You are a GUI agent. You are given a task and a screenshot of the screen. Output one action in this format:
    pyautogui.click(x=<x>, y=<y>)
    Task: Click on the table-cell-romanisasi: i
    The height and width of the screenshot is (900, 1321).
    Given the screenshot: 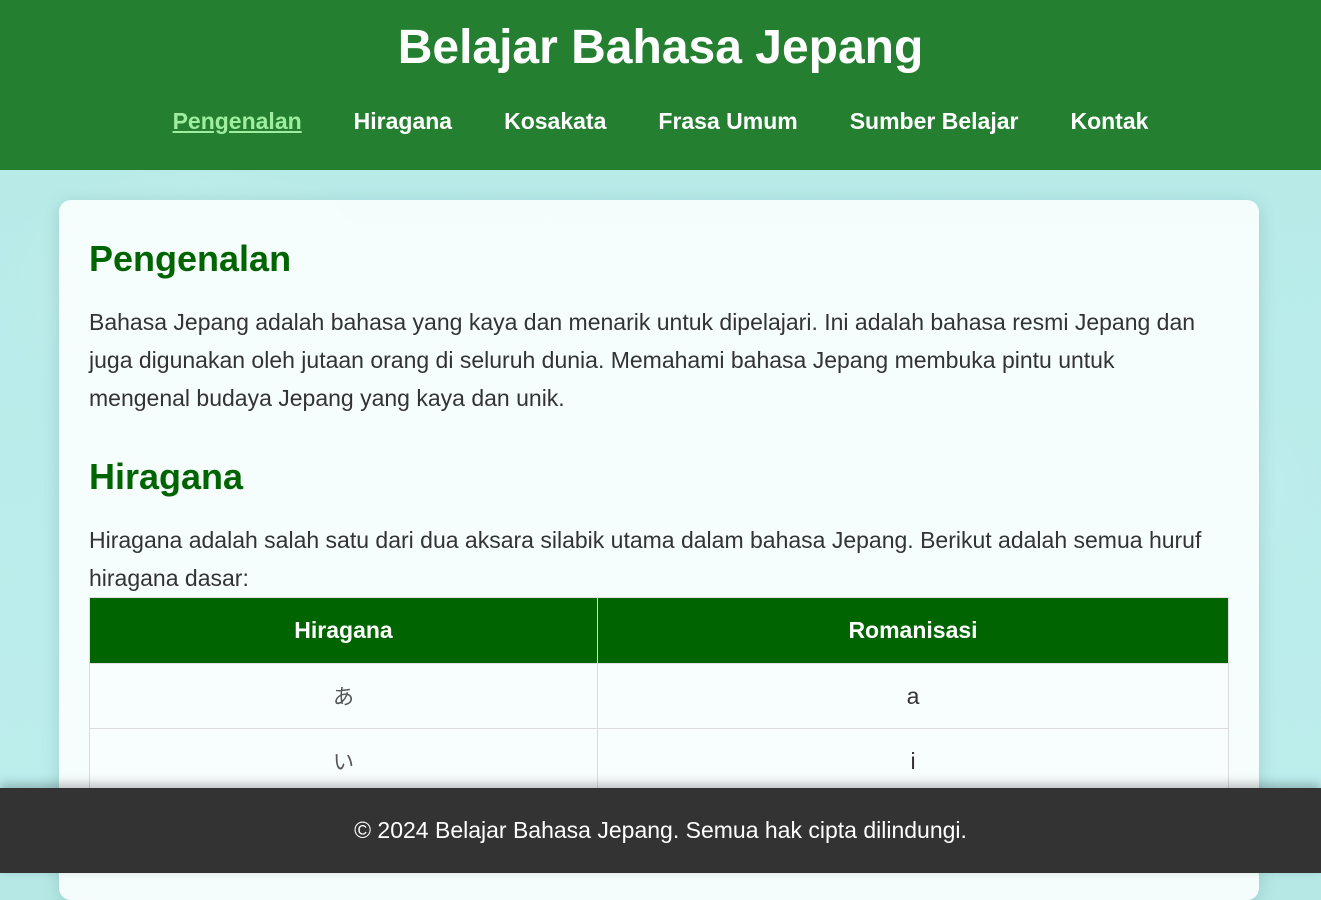 What is the action you would take?
    pyautogui.click(x=913, y=761)
    